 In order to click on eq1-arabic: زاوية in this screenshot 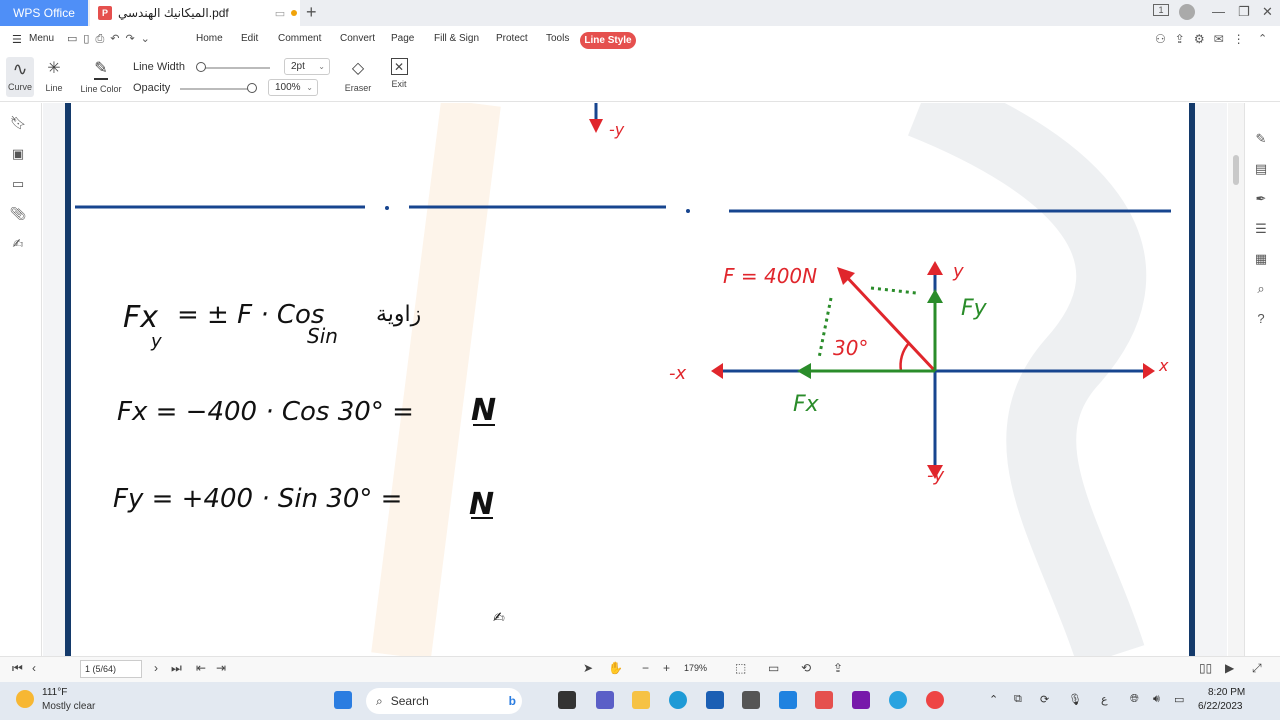, I will do `click(398, 314)`.